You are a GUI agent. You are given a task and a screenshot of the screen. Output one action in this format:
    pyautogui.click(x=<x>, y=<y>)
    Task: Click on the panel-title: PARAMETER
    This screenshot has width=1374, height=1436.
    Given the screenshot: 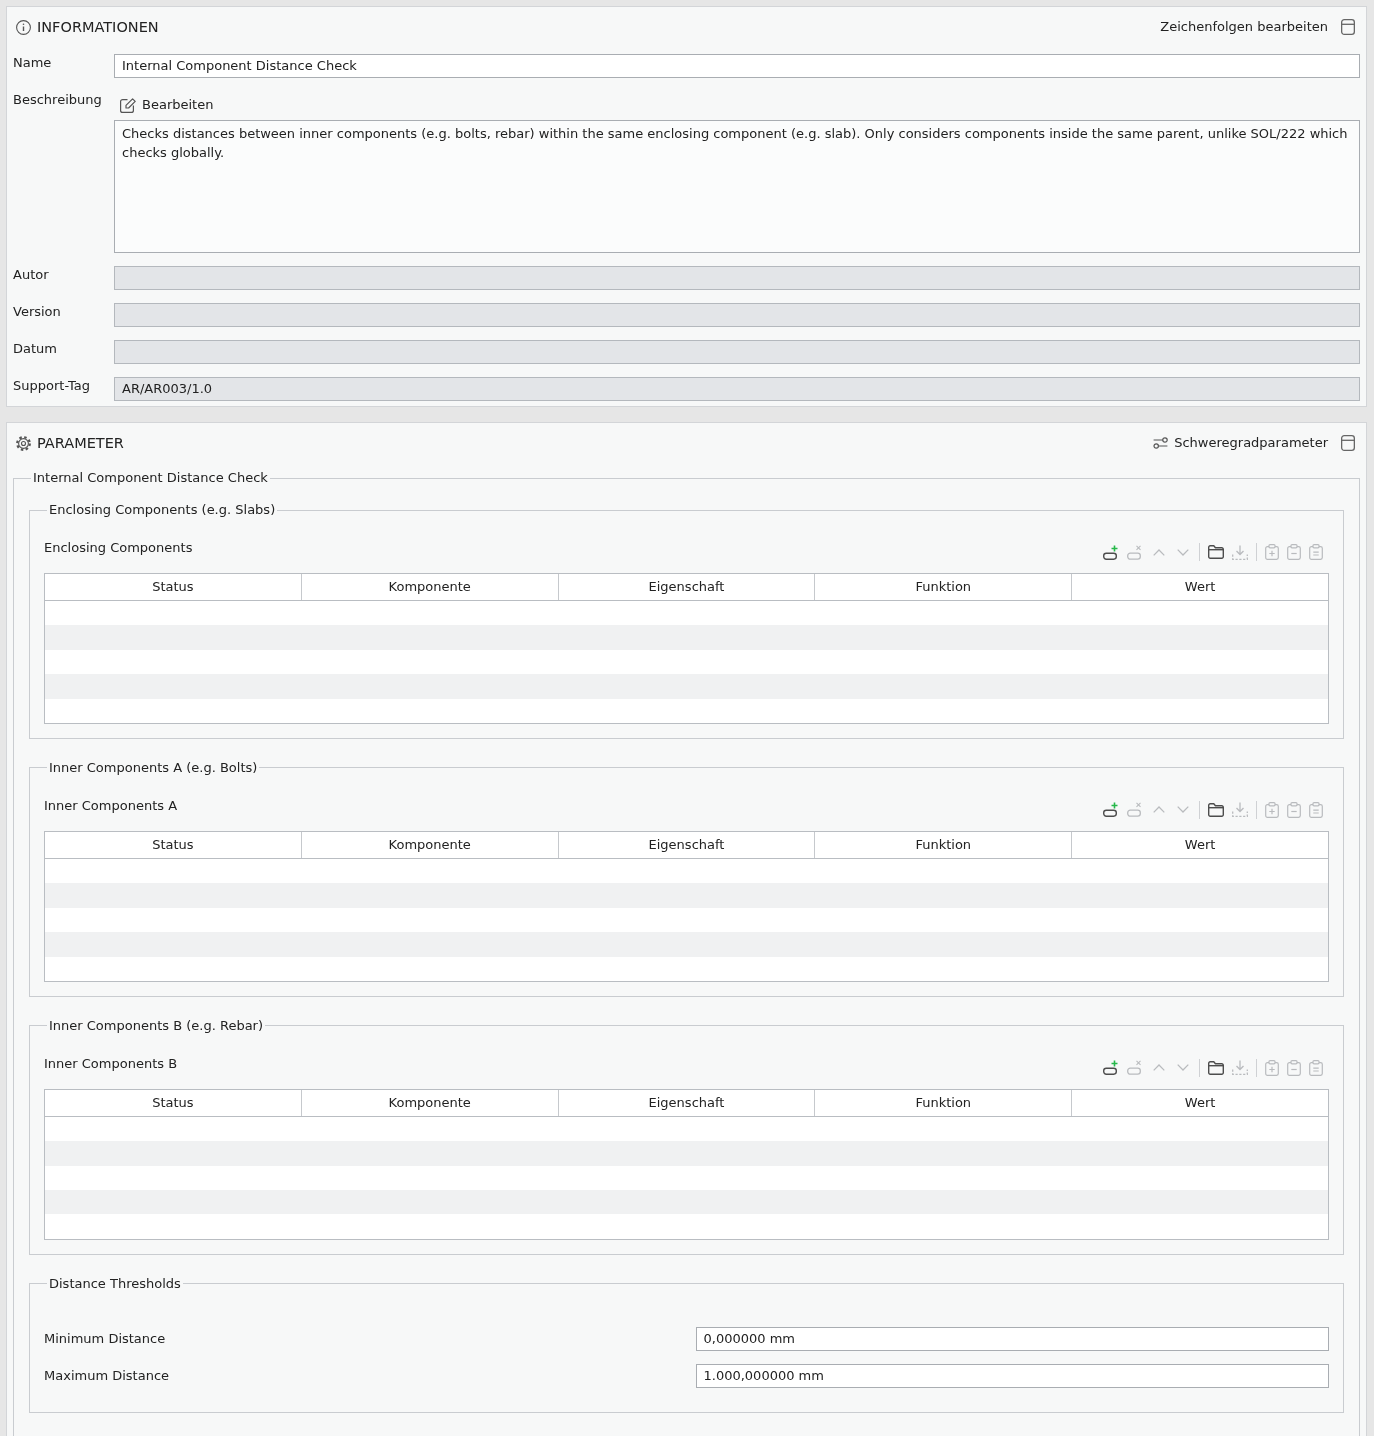 What is the action you would take?
    pyautogui.click(x=80, y=443)
    